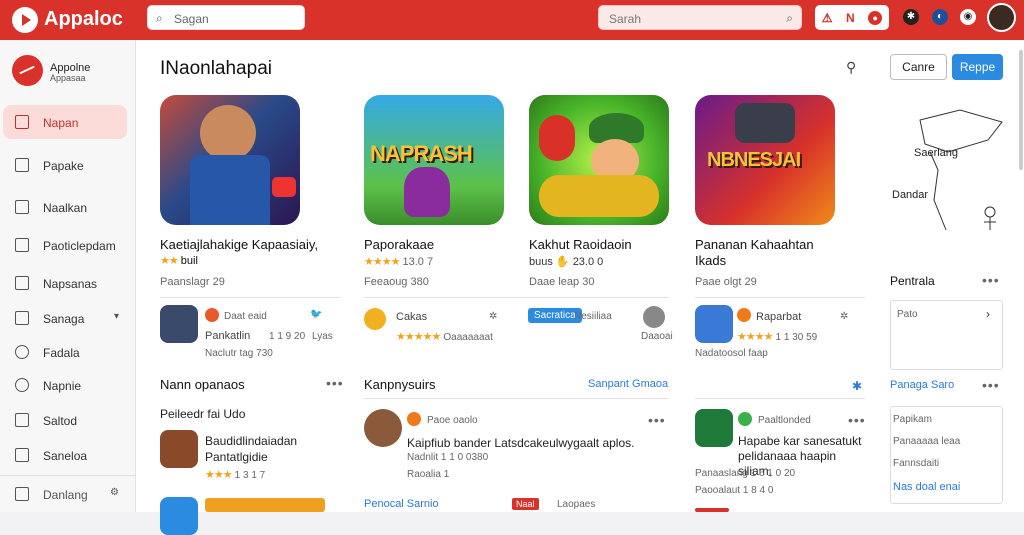 Image resolution: width=1024 pixels, height=535 pixels. I want to click on search-input-right: Sarah ⌕, so click(700, 17).